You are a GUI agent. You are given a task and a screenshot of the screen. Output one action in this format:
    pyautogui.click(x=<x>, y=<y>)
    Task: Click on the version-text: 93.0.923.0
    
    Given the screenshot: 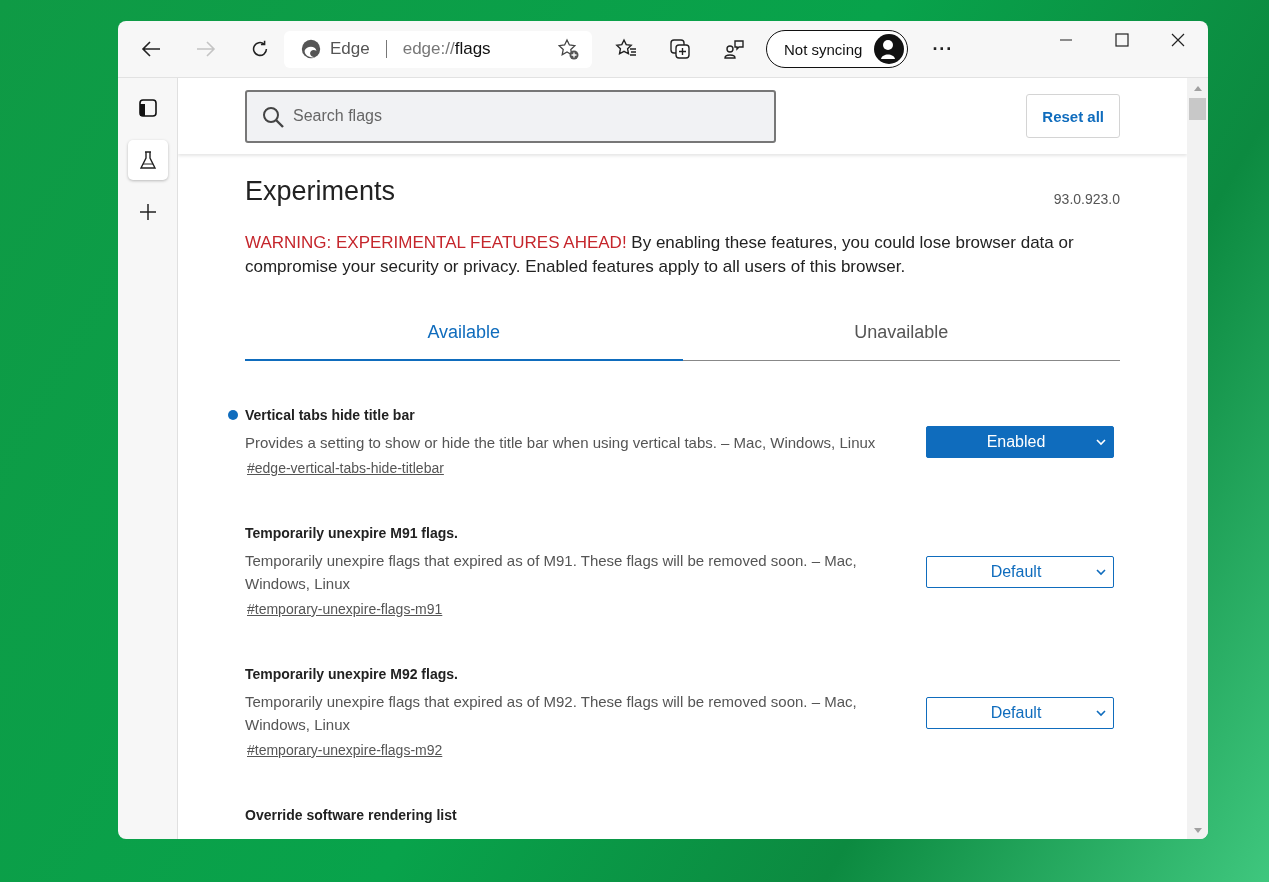 What is the action you would take?
    pyautogui.click(x=1086, y=199)
    